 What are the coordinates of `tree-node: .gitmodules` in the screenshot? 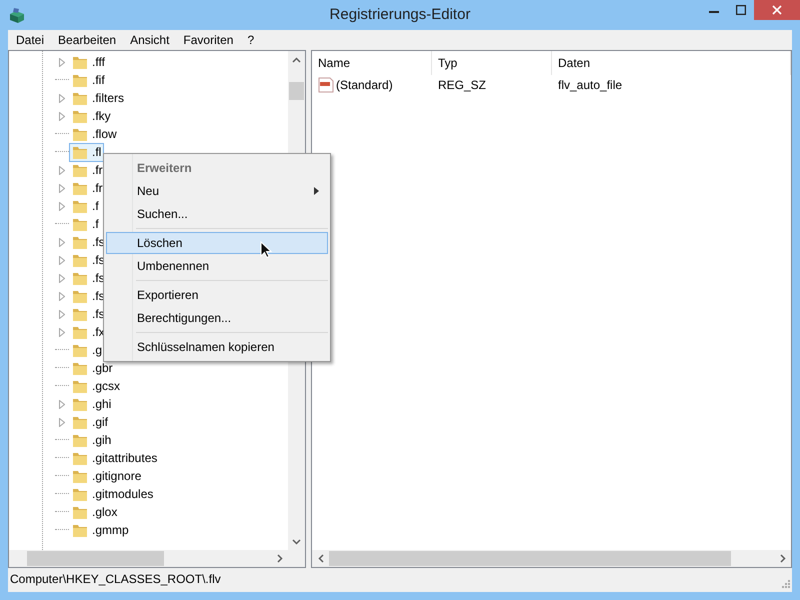 It's located at (112, 494).